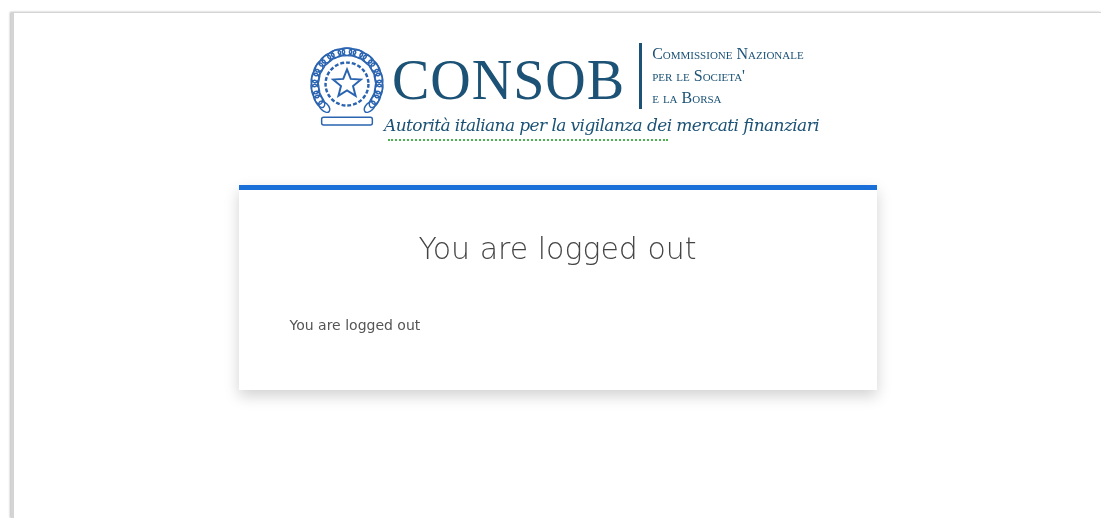 The image size is (1101, 518). Describe the element at coordinates (355, 325) in the screenshot. I see `logout-message: You are logged out` at that location.